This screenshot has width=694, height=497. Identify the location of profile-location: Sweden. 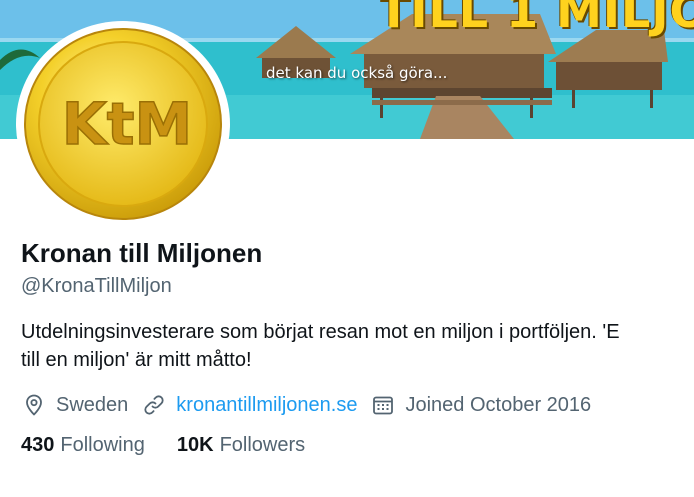
(75, 405).